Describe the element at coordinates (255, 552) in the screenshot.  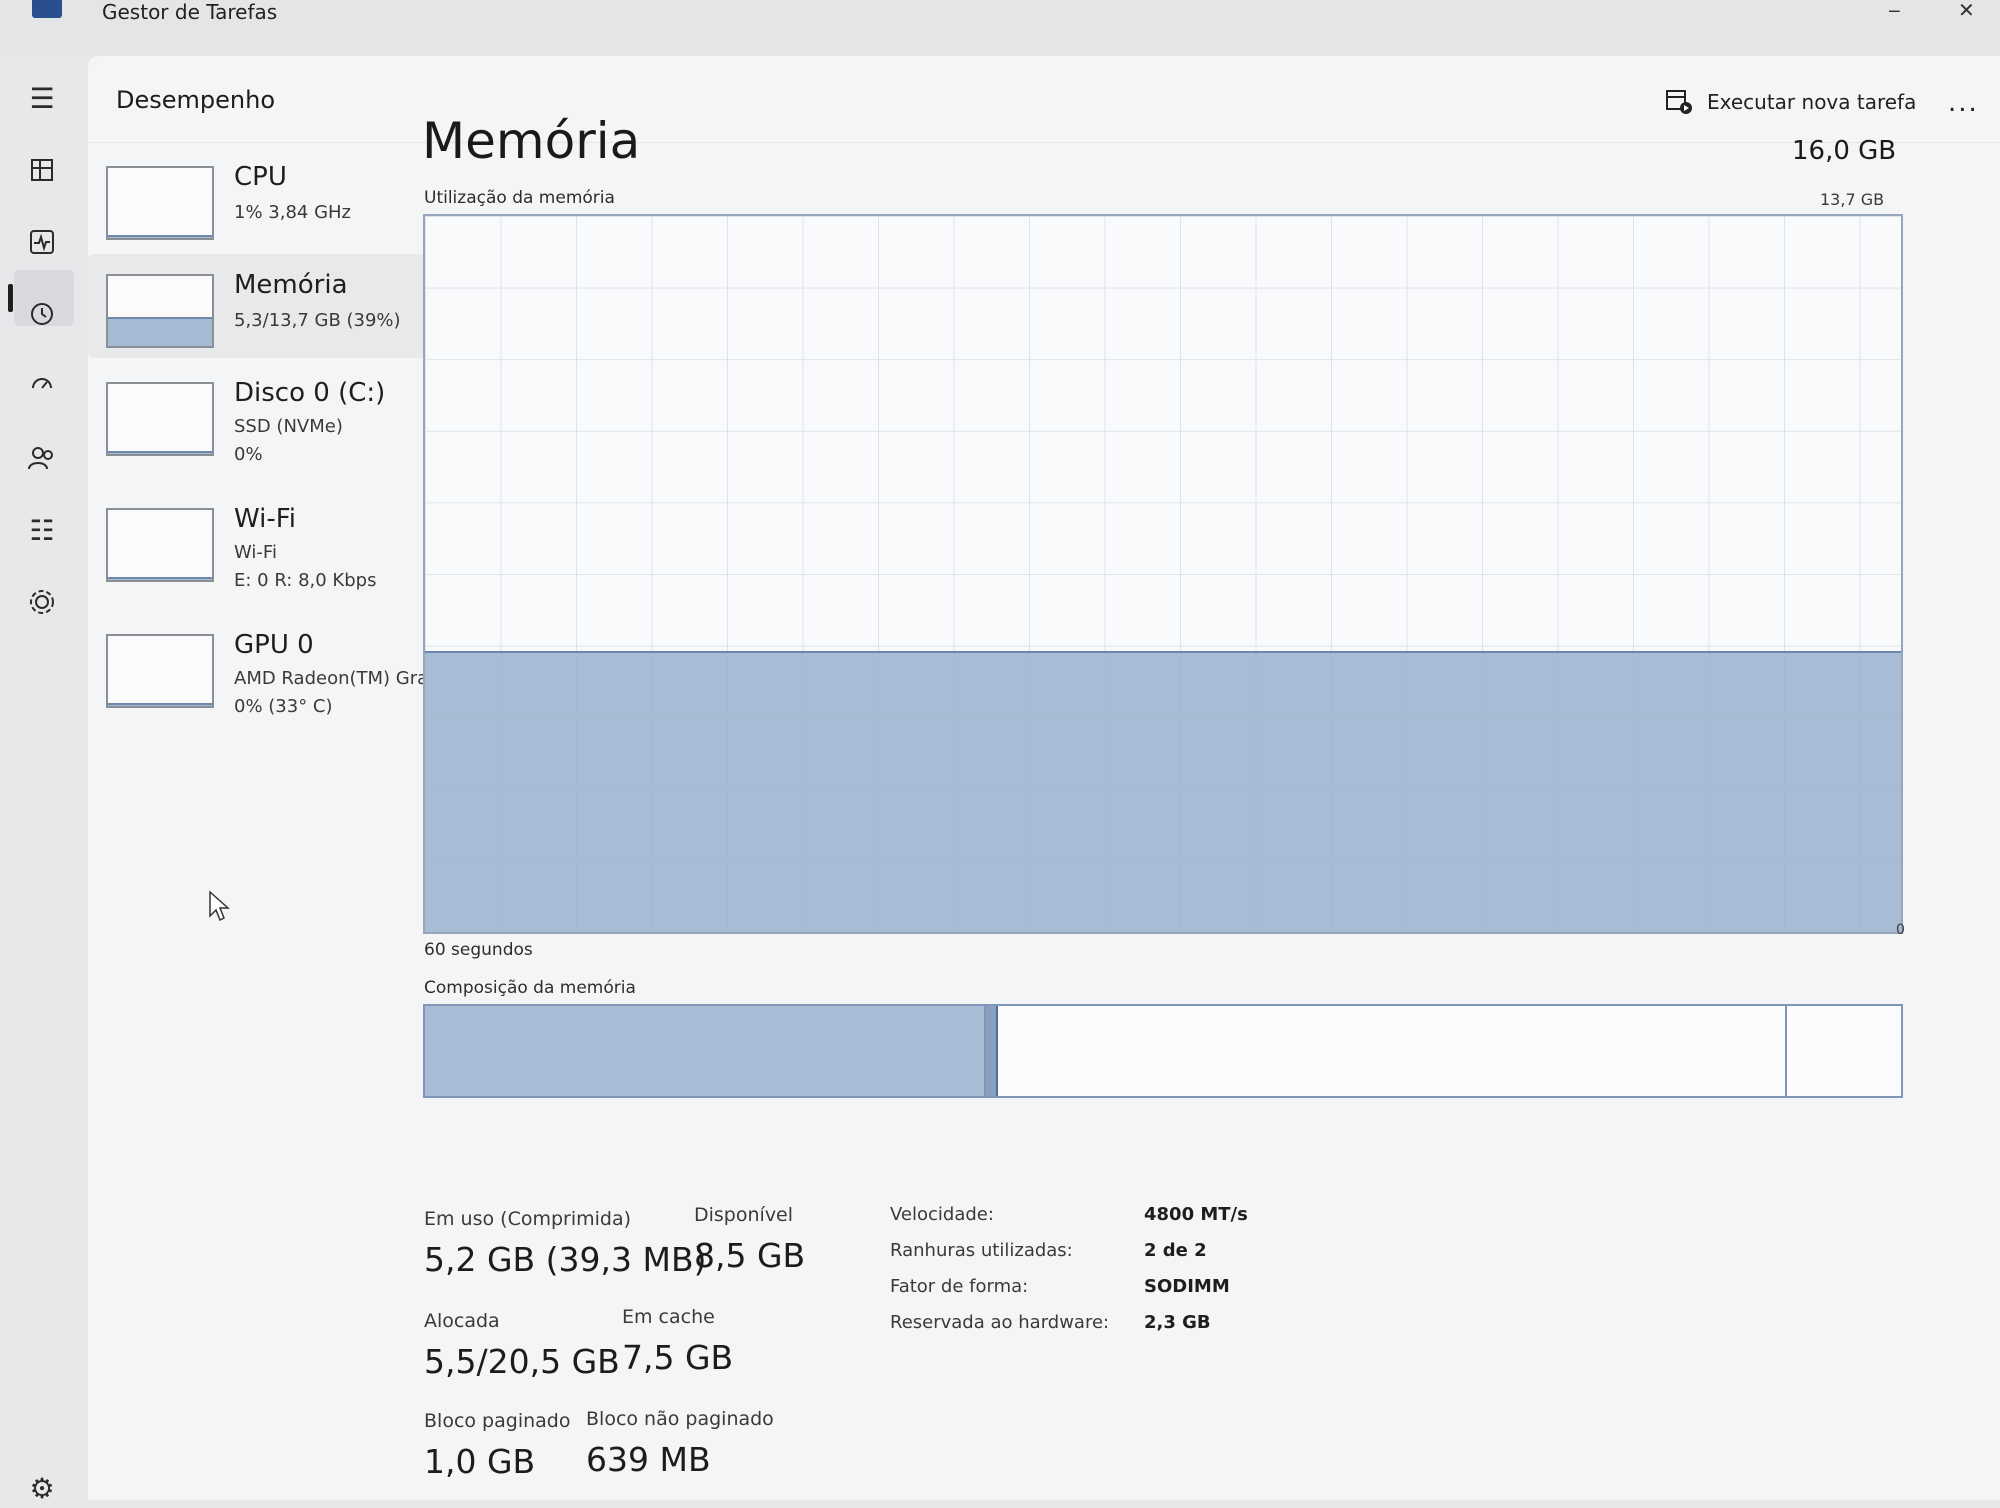
I see `device-detail: Wi-Fi` at that location.